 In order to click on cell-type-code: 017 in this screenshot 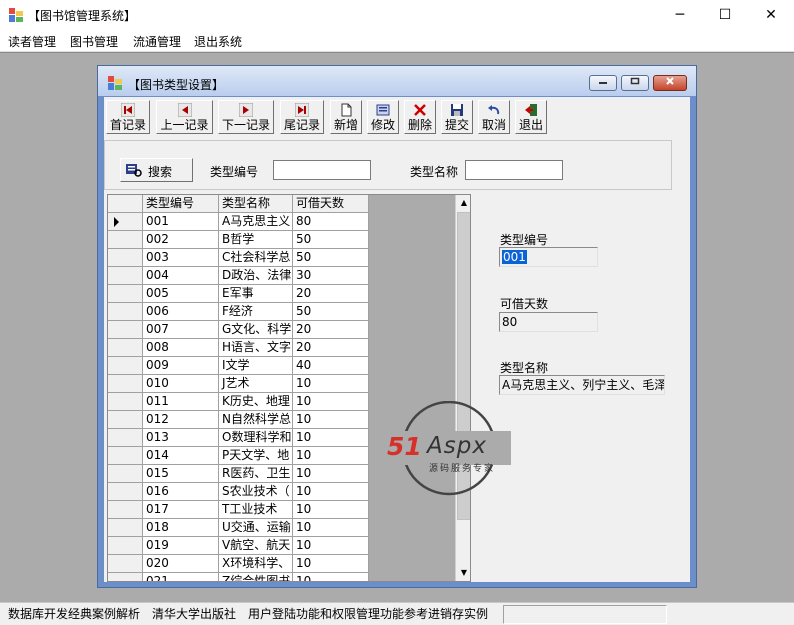, I will do `click(181, 510)`.